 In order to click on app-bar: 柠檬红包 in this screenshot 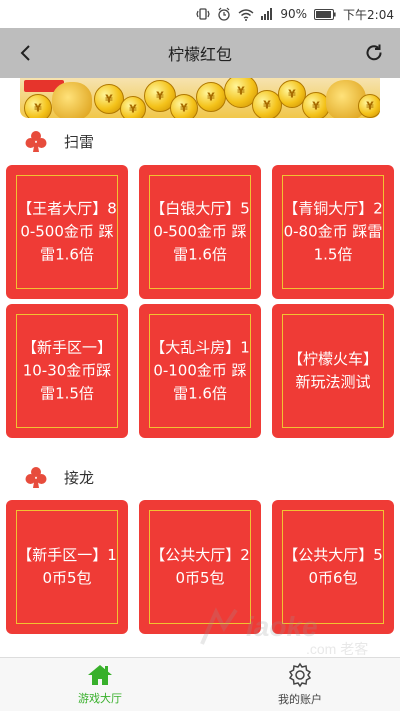, I will do `click(200, 53)`.